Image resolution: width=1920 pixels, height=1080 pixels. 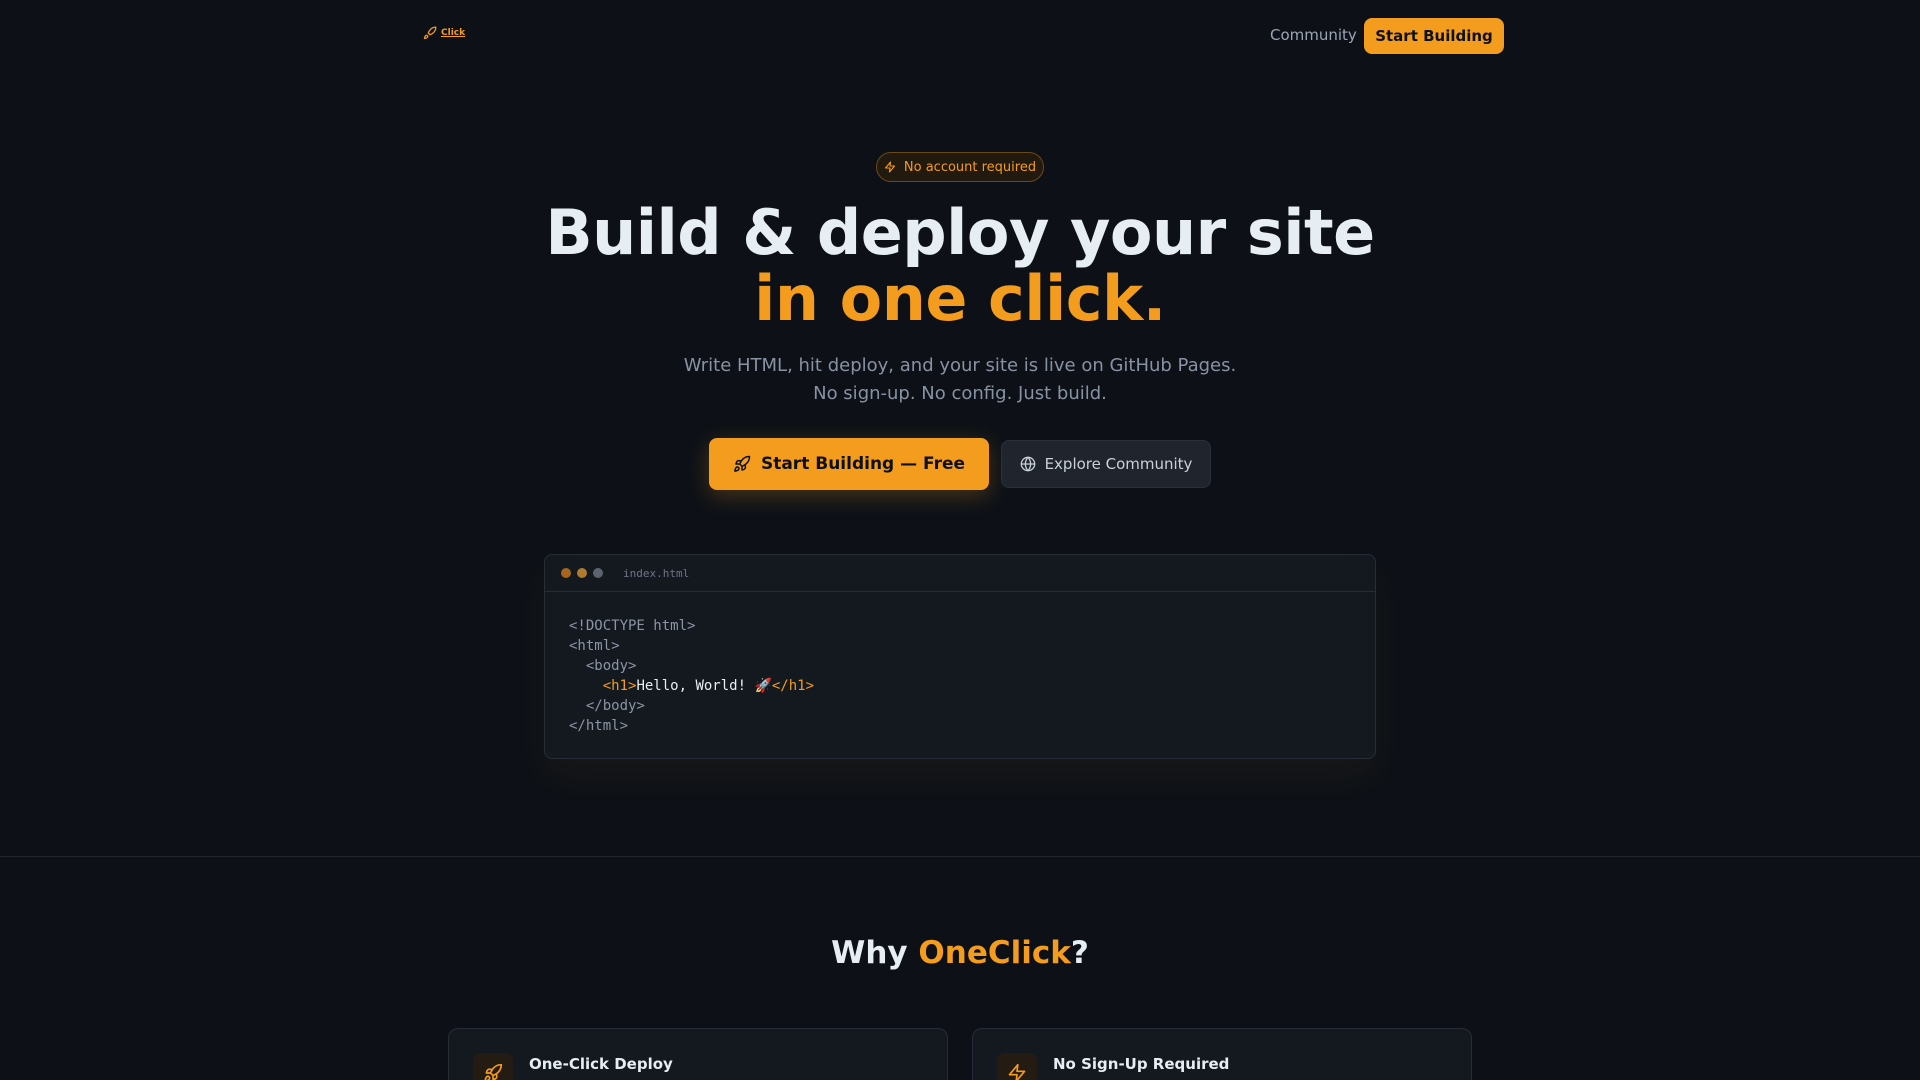 I want to click on section-divider, so click(x=960, y=856).